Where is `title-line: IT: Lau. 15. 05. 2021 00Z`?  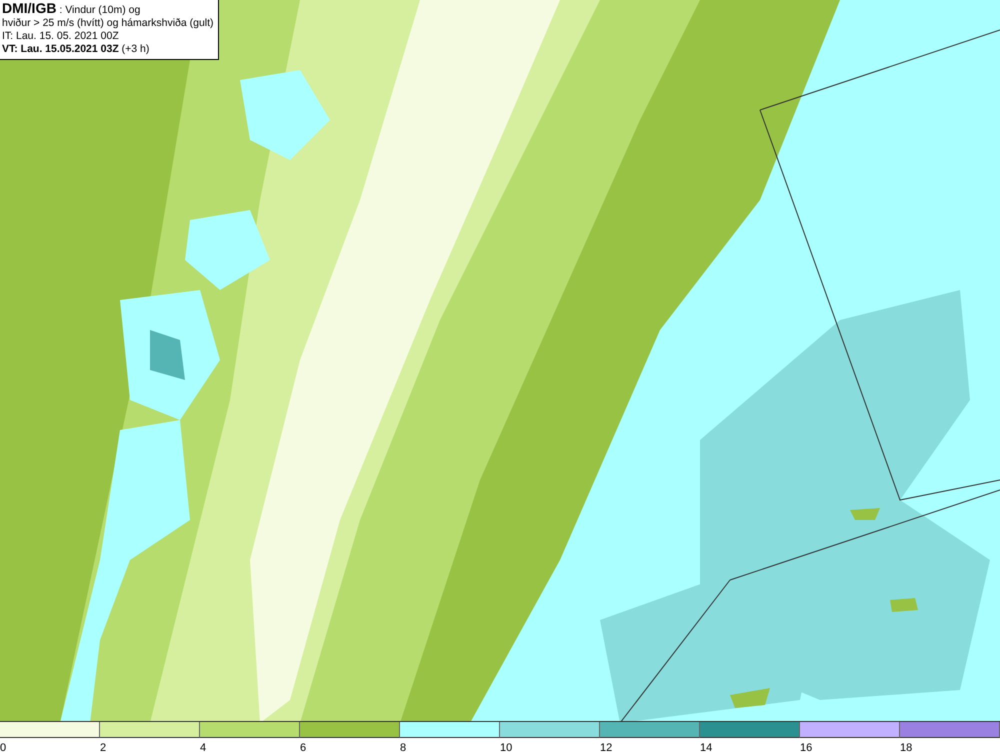 title-line: IT: Lau. 15. 05. 2021 00Z is located at coordinates (61, 36).